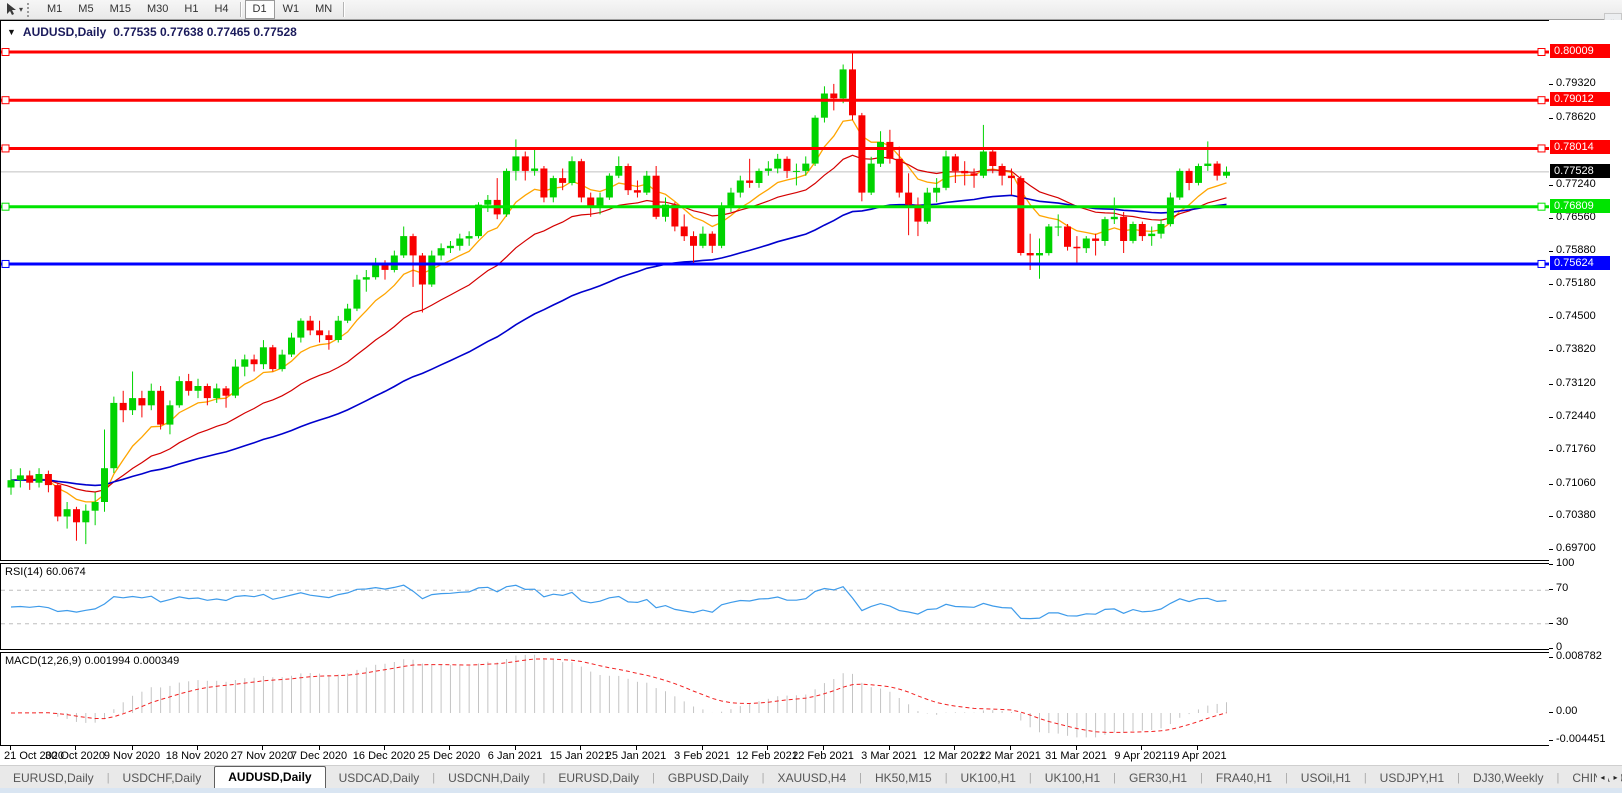 The image size is (1622, 793). I want to click on timeframe-button-m15: M15, so click(120, 9).